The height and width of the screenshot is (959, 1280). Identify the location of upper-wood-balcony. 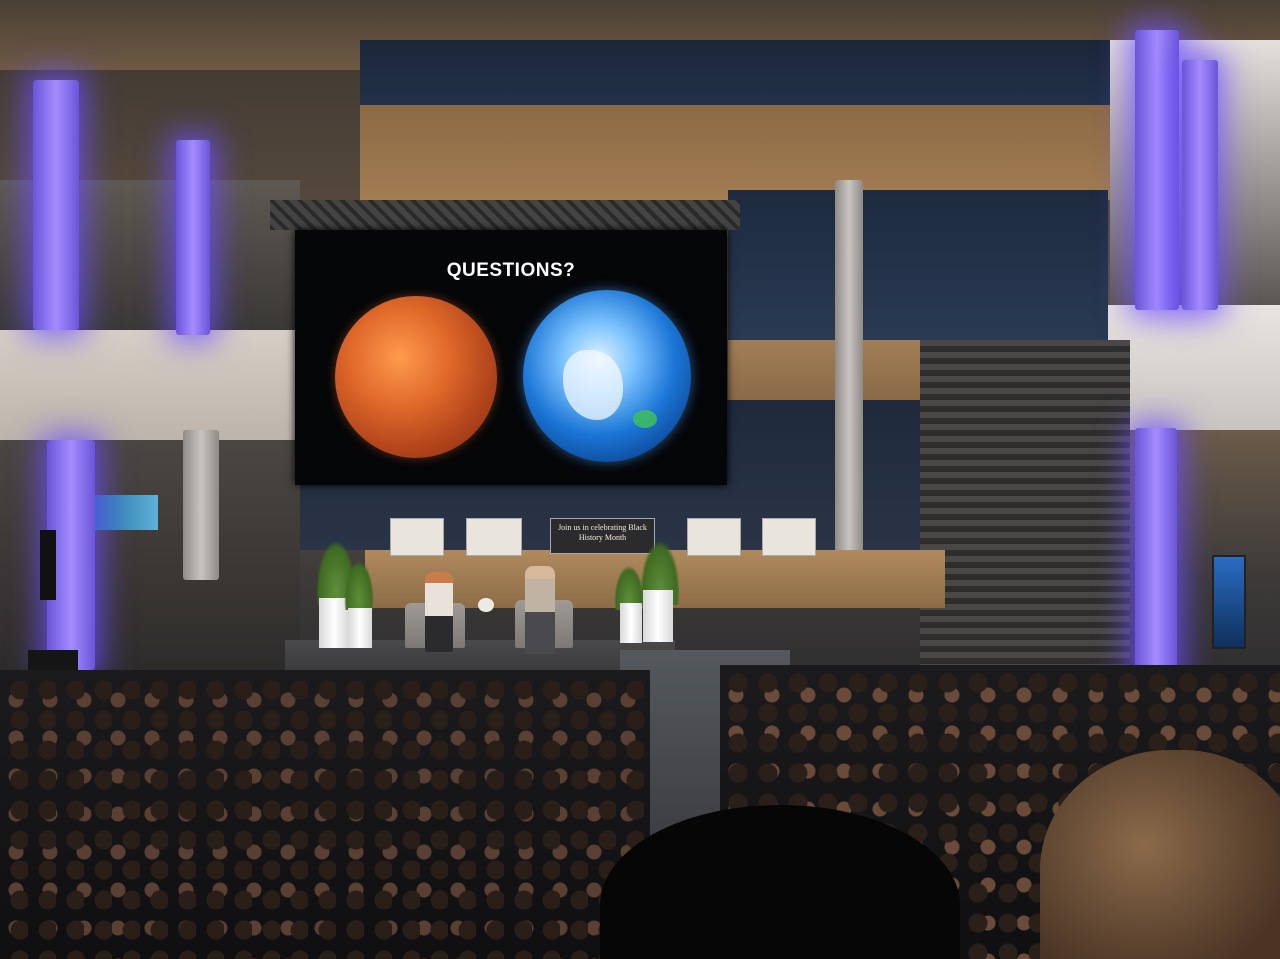
(745, 152).